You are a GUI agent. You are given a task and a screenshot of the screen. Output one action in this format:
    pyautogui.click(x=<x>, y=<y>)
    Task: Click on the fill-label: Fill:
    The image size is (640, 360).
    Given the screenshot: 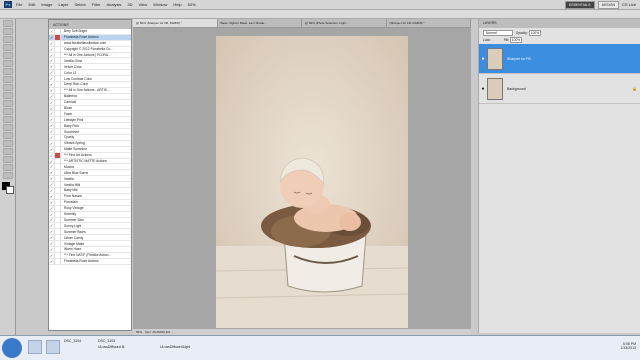 What is the action you would take?
    pyautogui.click(x=506, y=40)
    